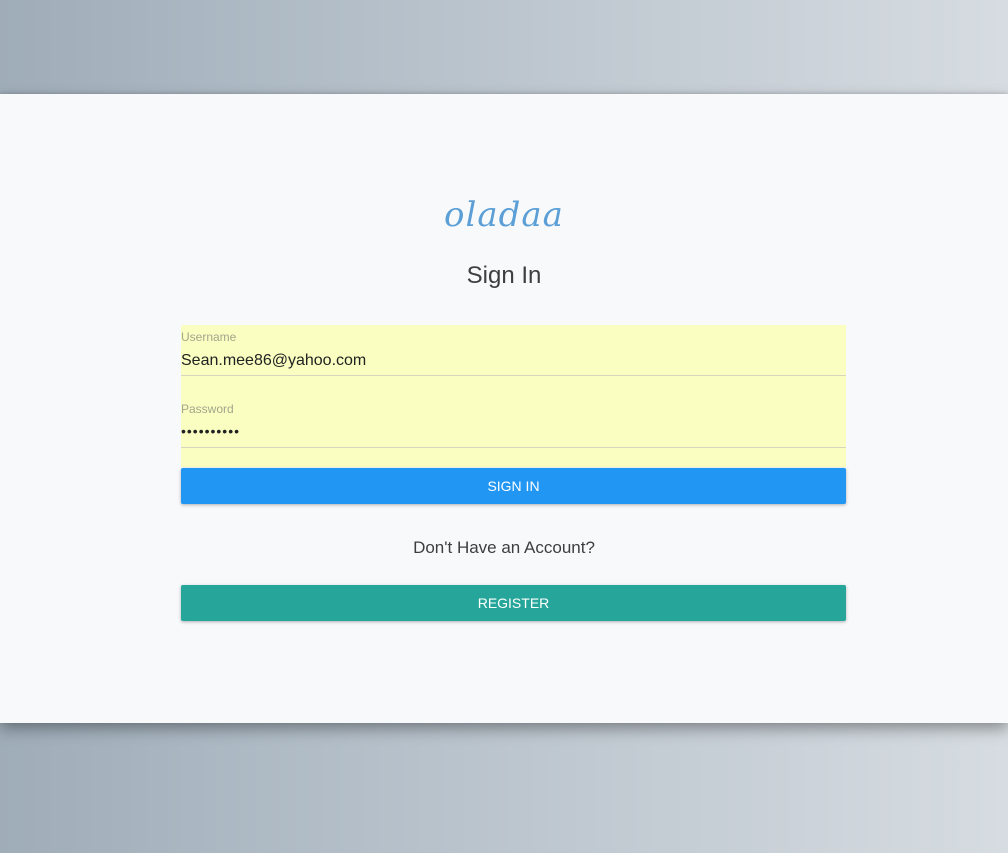 The width and height of the screenshot is (1008, 853). I want to click on password-field: Password ••••••••••, so click(513, 422).